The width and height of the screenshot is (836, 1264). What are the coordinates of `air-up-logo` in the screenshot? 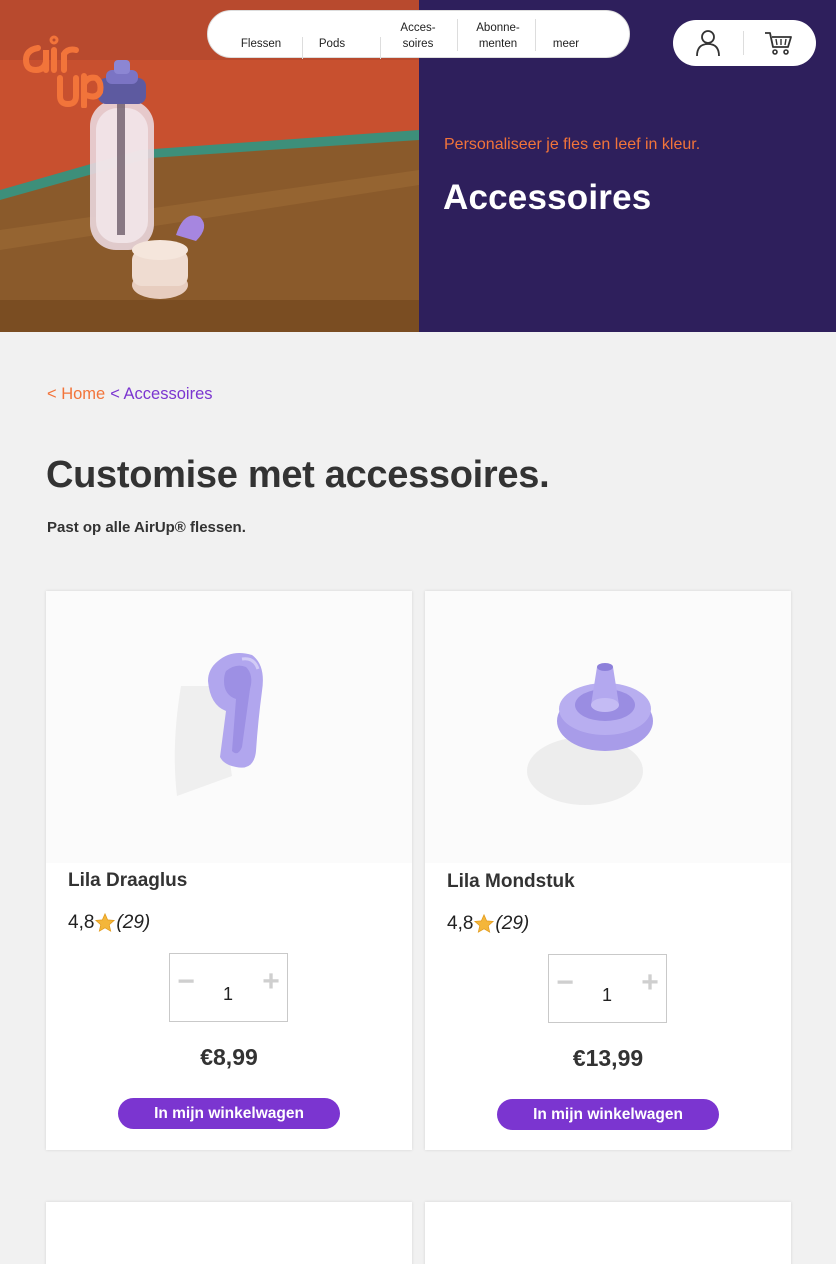 It's located at (65, 63).